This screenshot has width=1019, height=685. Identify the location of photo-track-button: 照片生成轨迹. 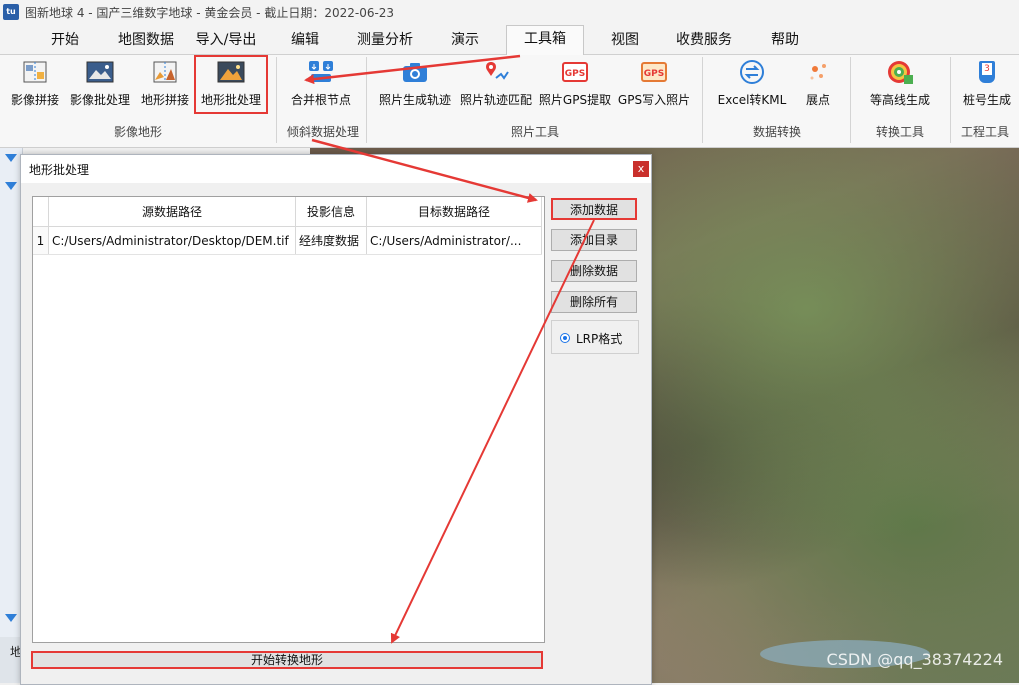
(415, 83).